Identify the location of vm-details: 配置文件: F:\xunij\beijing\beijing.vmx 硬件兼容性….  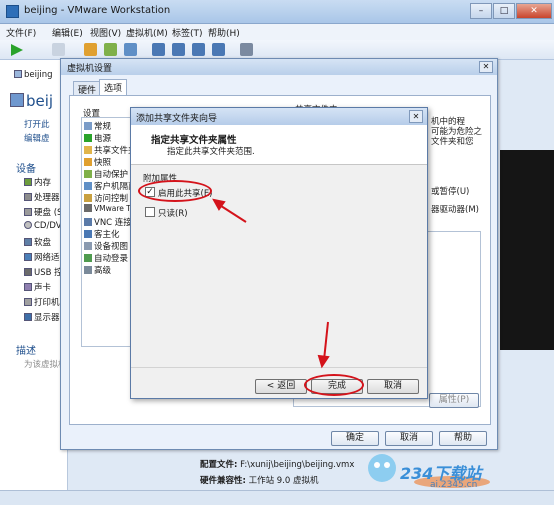
(277, 472).